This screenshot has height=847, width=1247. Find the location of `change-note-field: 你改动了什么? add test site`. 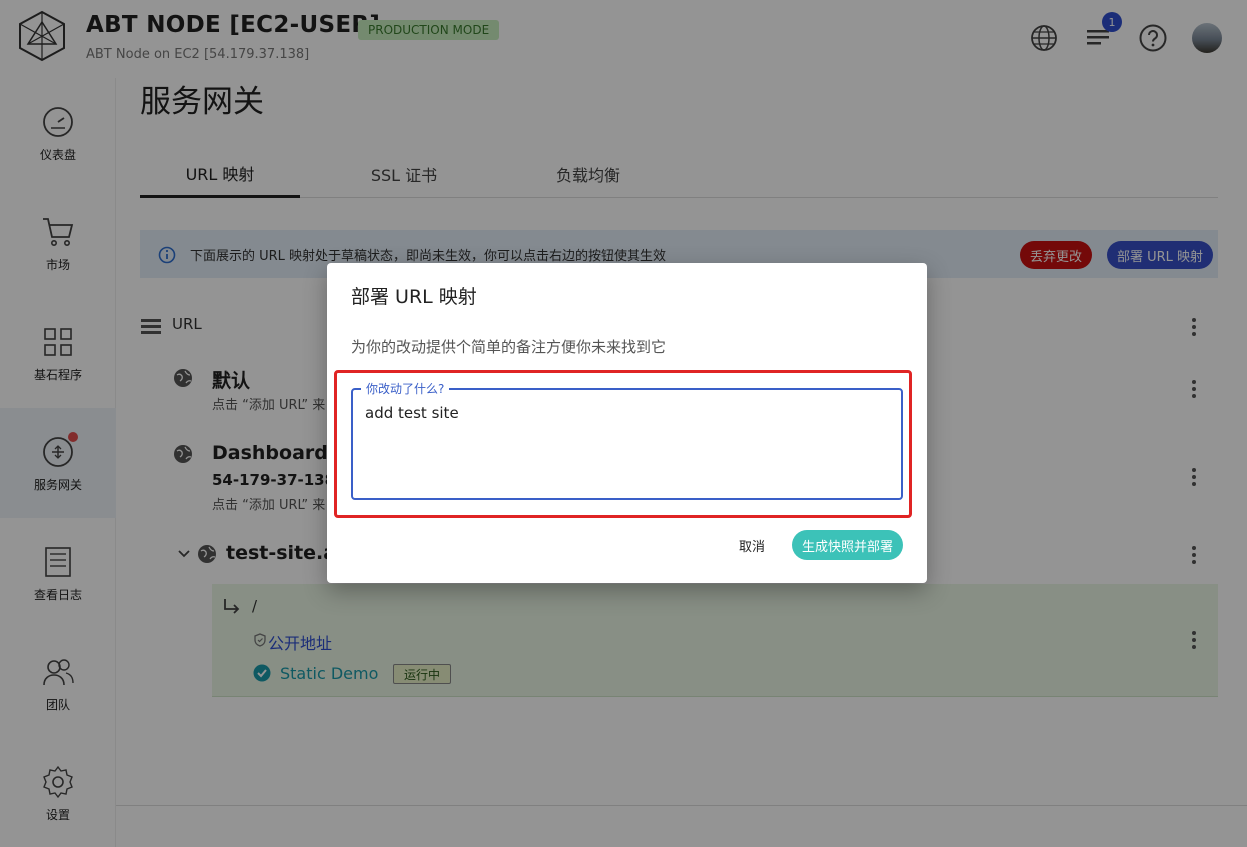

change-note-field: 你改动了什么? add test site is located at coordinates (627, 440).